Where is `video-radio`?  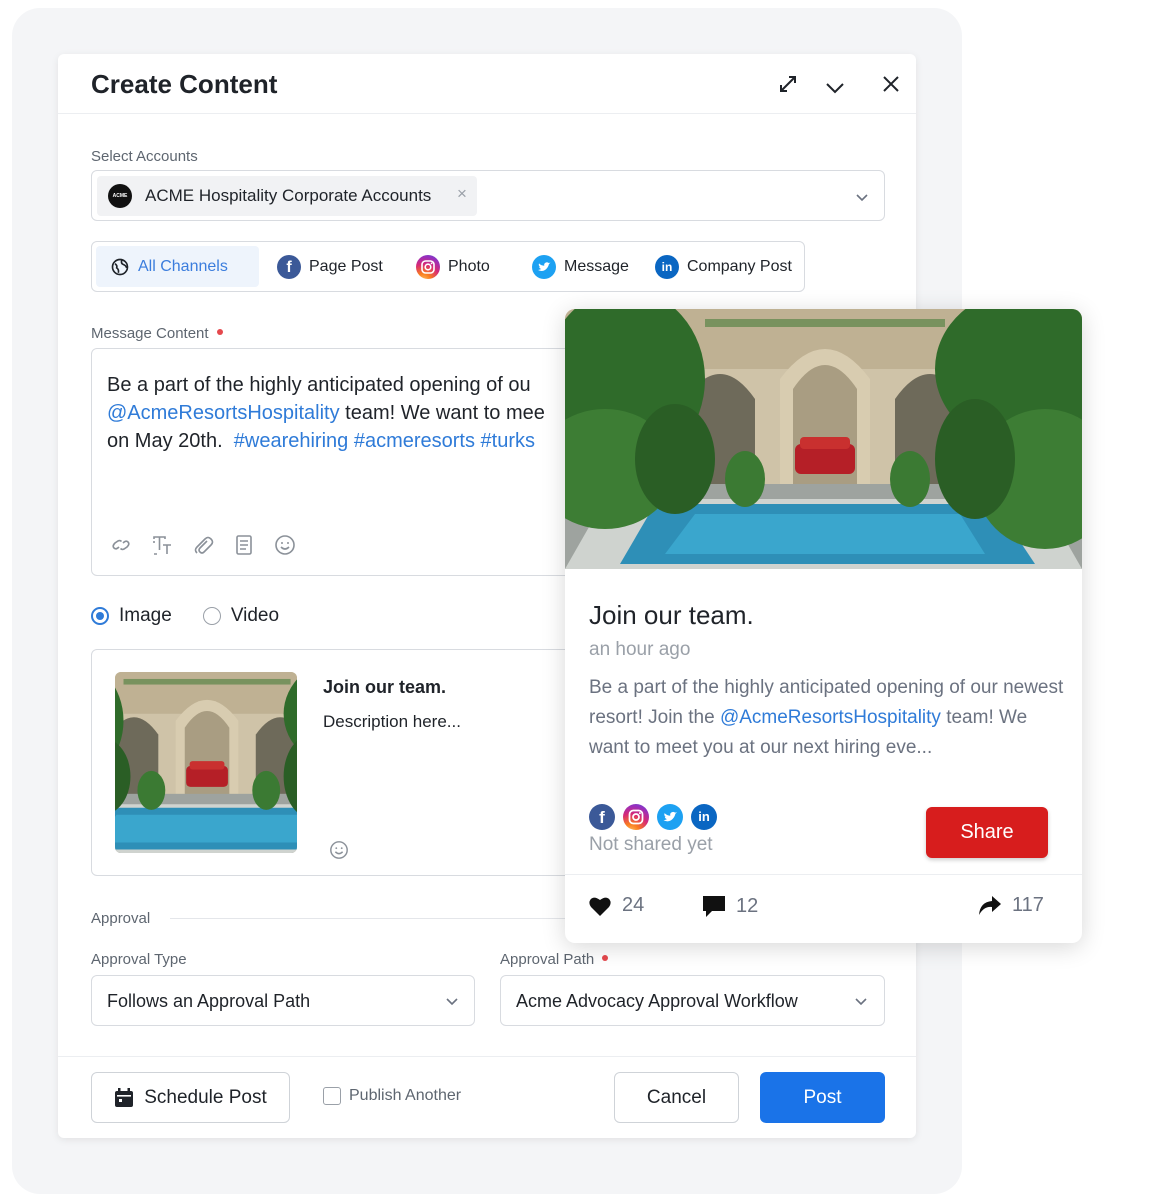 video-radio is located at coordinates (211, 616).